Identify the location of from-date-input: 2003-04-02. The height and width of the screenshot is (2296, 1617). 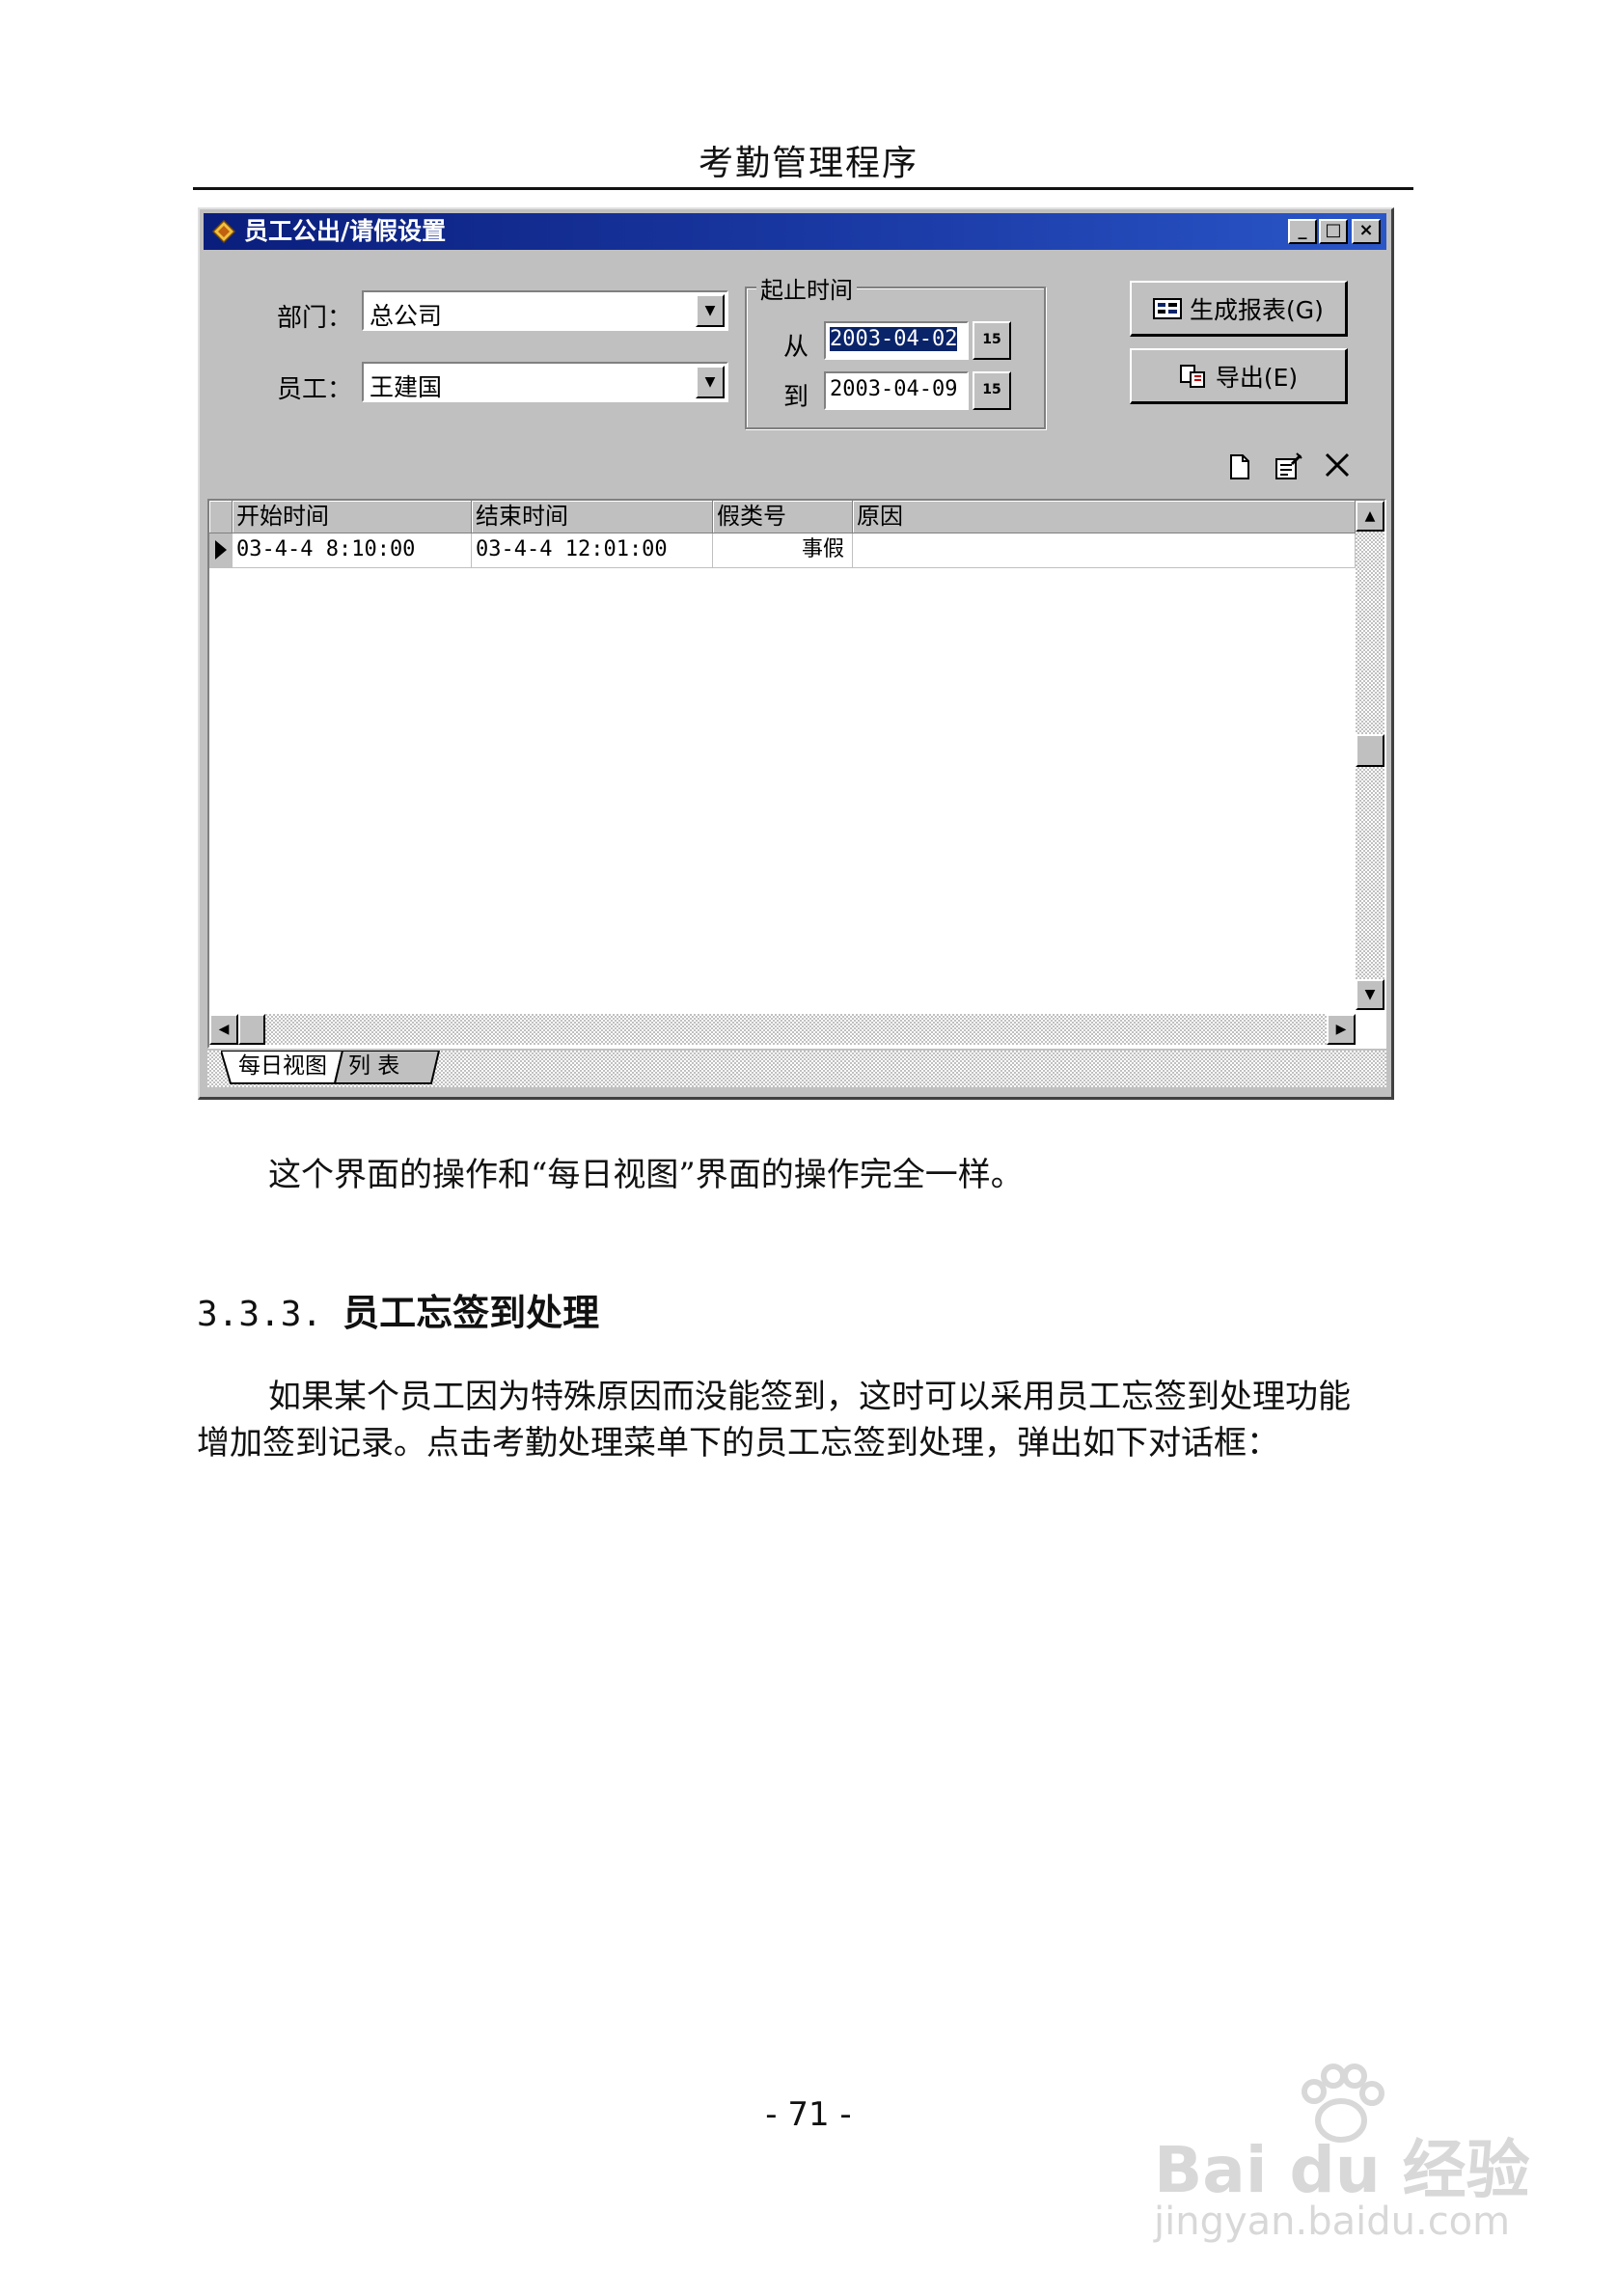
(897, 341).